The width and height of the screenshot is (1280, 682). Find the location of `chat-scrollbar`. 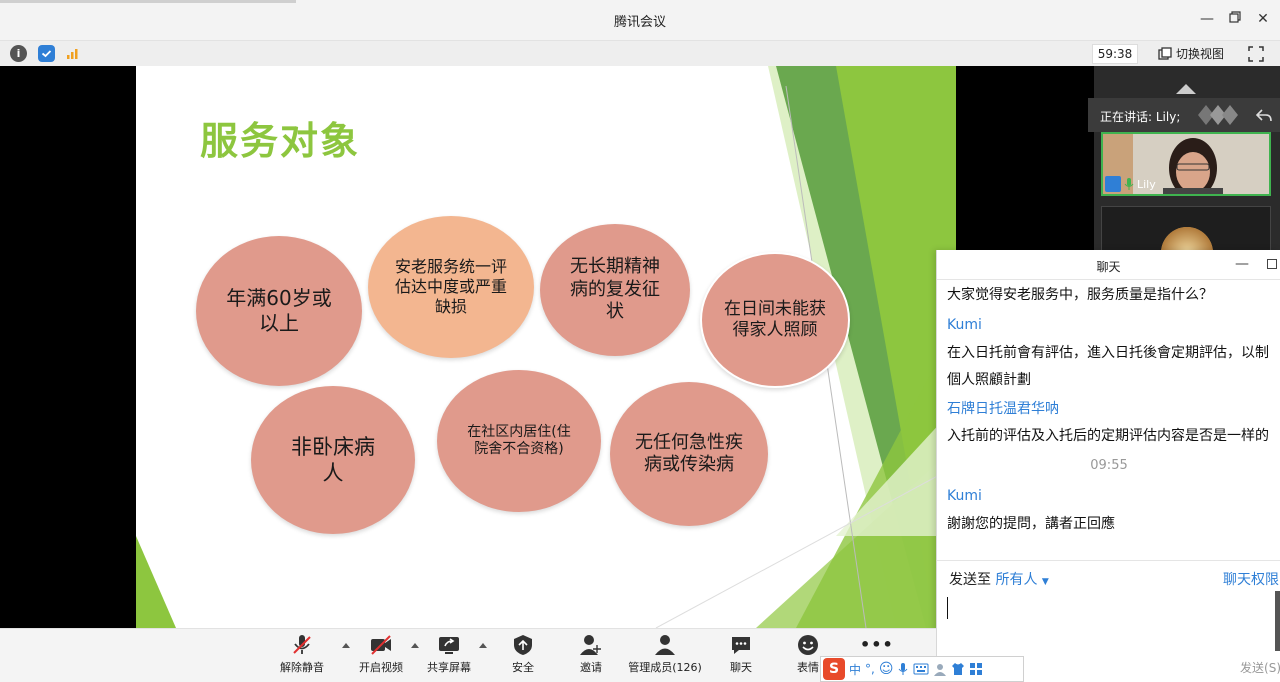

chat-scrollbar is located at coordinates (1277, 621).